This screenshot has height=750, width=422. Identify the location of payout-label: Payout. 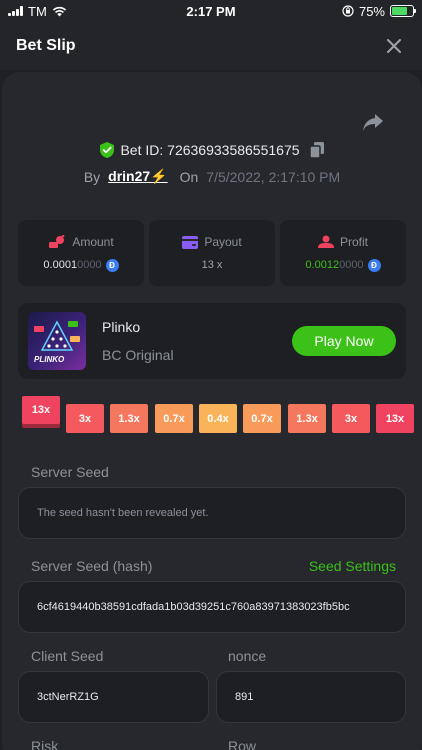
(223, 242).